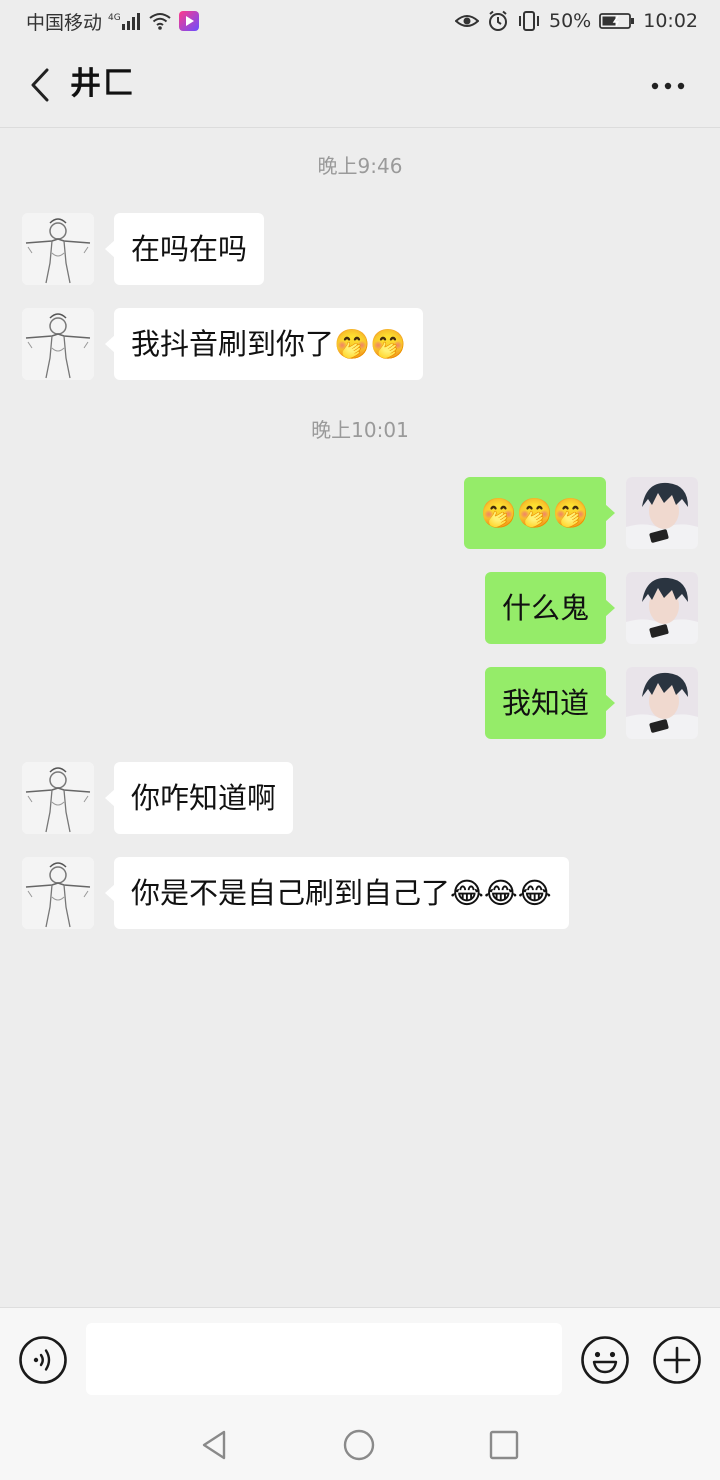  Describe the element at coordinates (360, 85) in the screenshot. I see `nav-bar: 井匚` at that location.